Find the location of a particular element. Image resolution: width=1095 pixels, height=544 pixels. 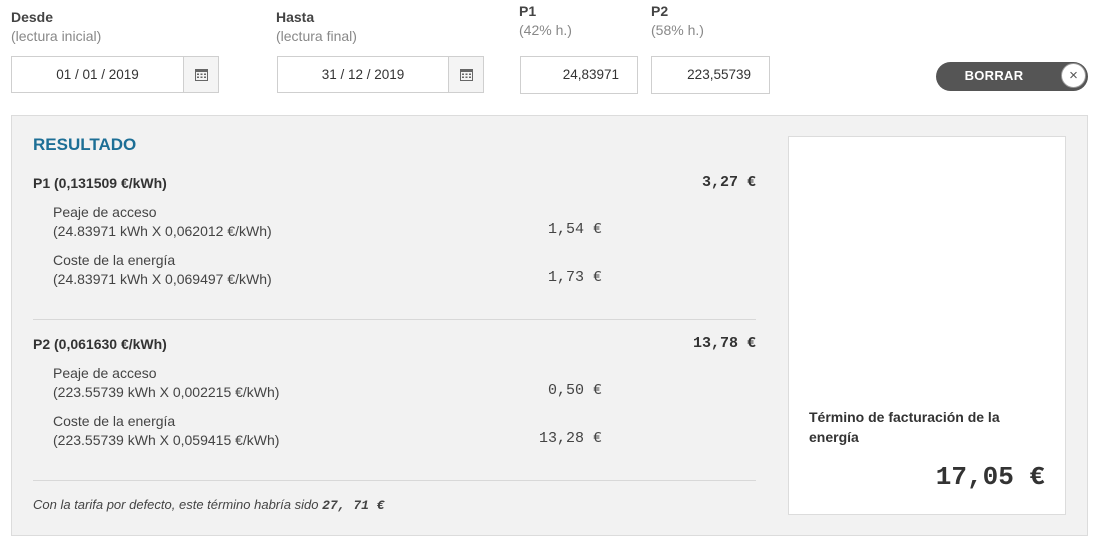

p2-section-amount: 13,78 € is located at coordinates (724, 343).